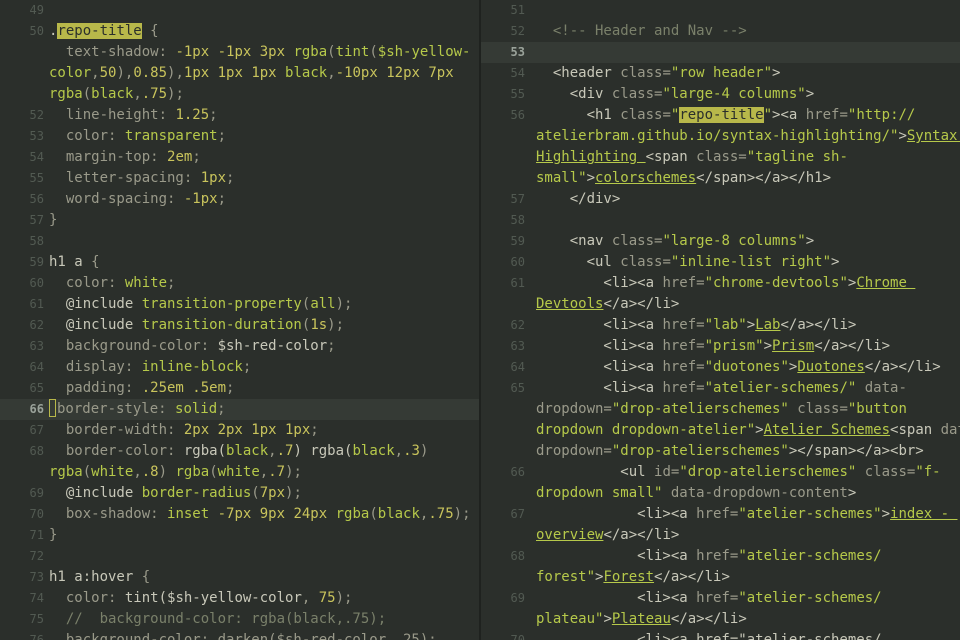 The width and height of the screenshot is (960, 640). I want to click on code-text: forest">Forest</a></li>, so click(633, 577).